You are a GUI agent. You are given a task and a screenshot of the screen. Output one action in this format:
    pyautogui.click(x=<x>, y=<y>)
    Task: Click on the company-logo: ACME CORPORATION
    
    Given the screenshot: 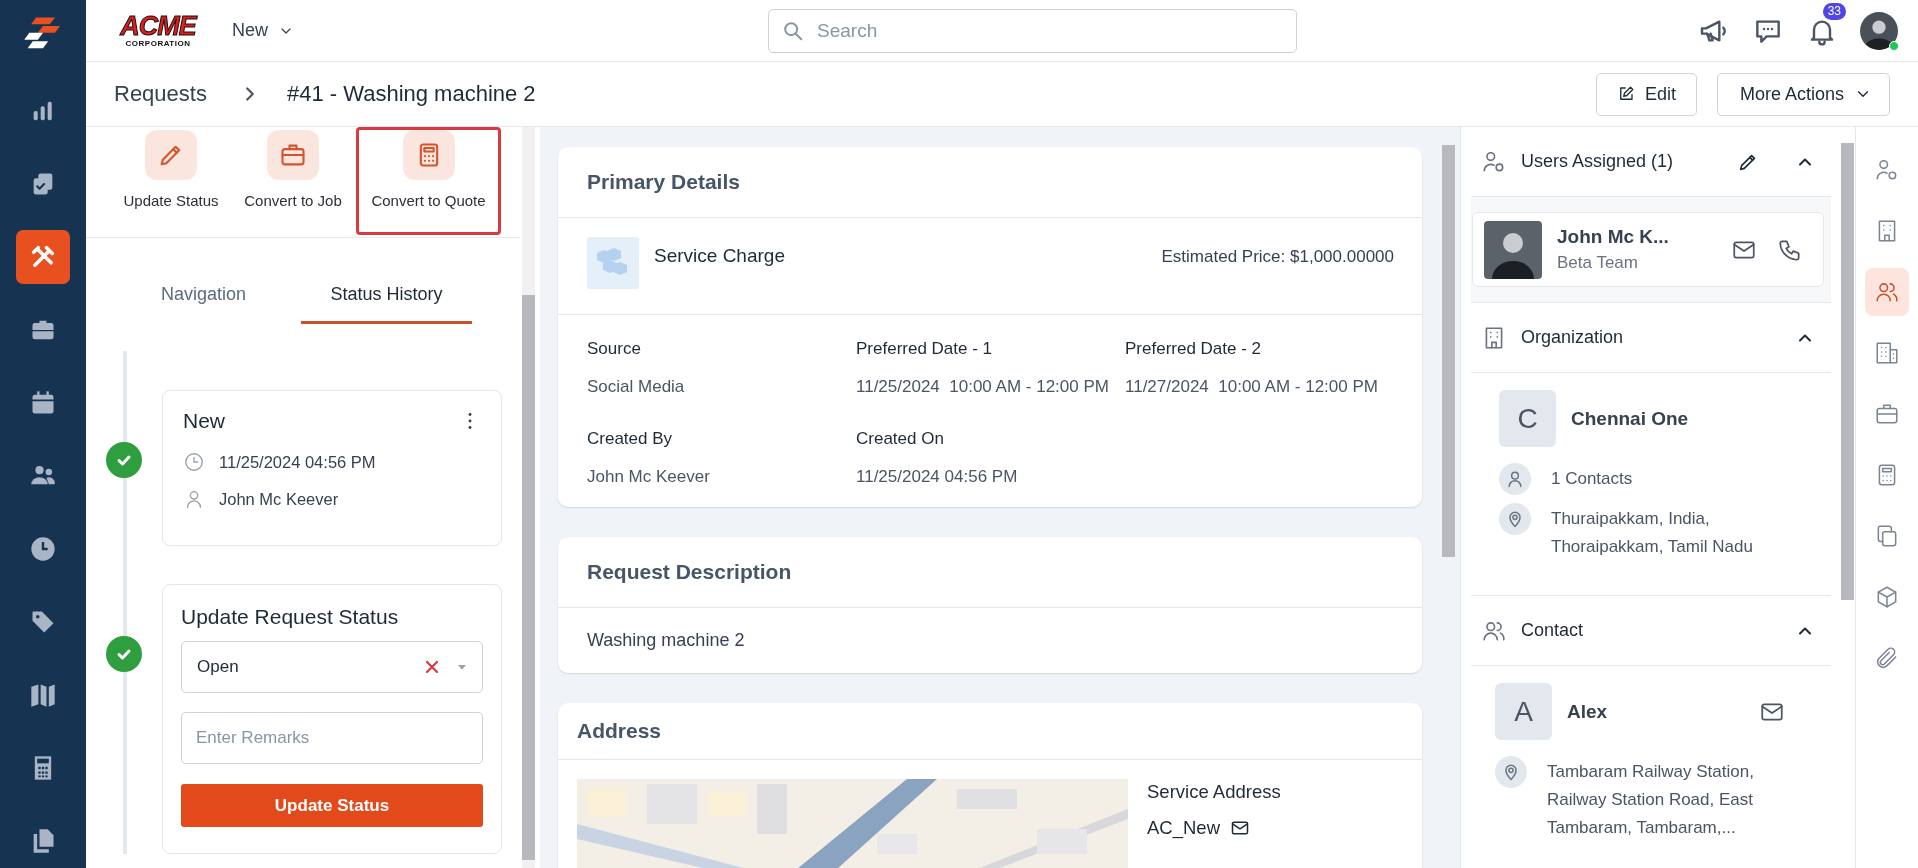 What is the action you would take?
    pyautogui.click(x=158, y=30)
    